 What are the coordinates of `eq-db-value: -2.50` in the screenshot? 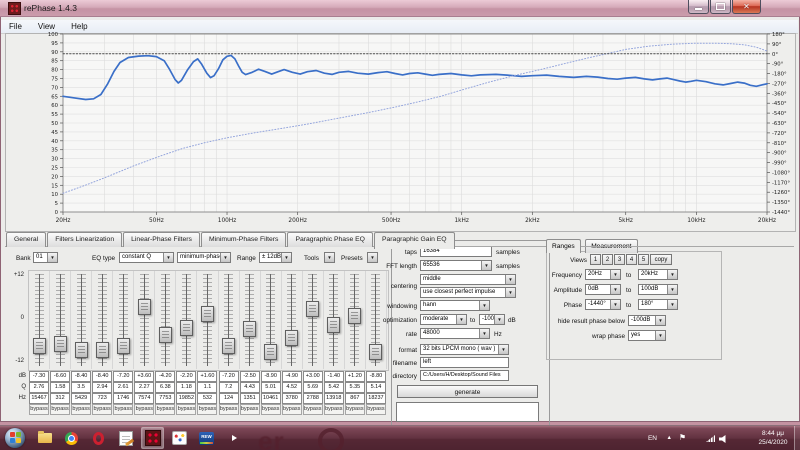 It's located at (249, 376).